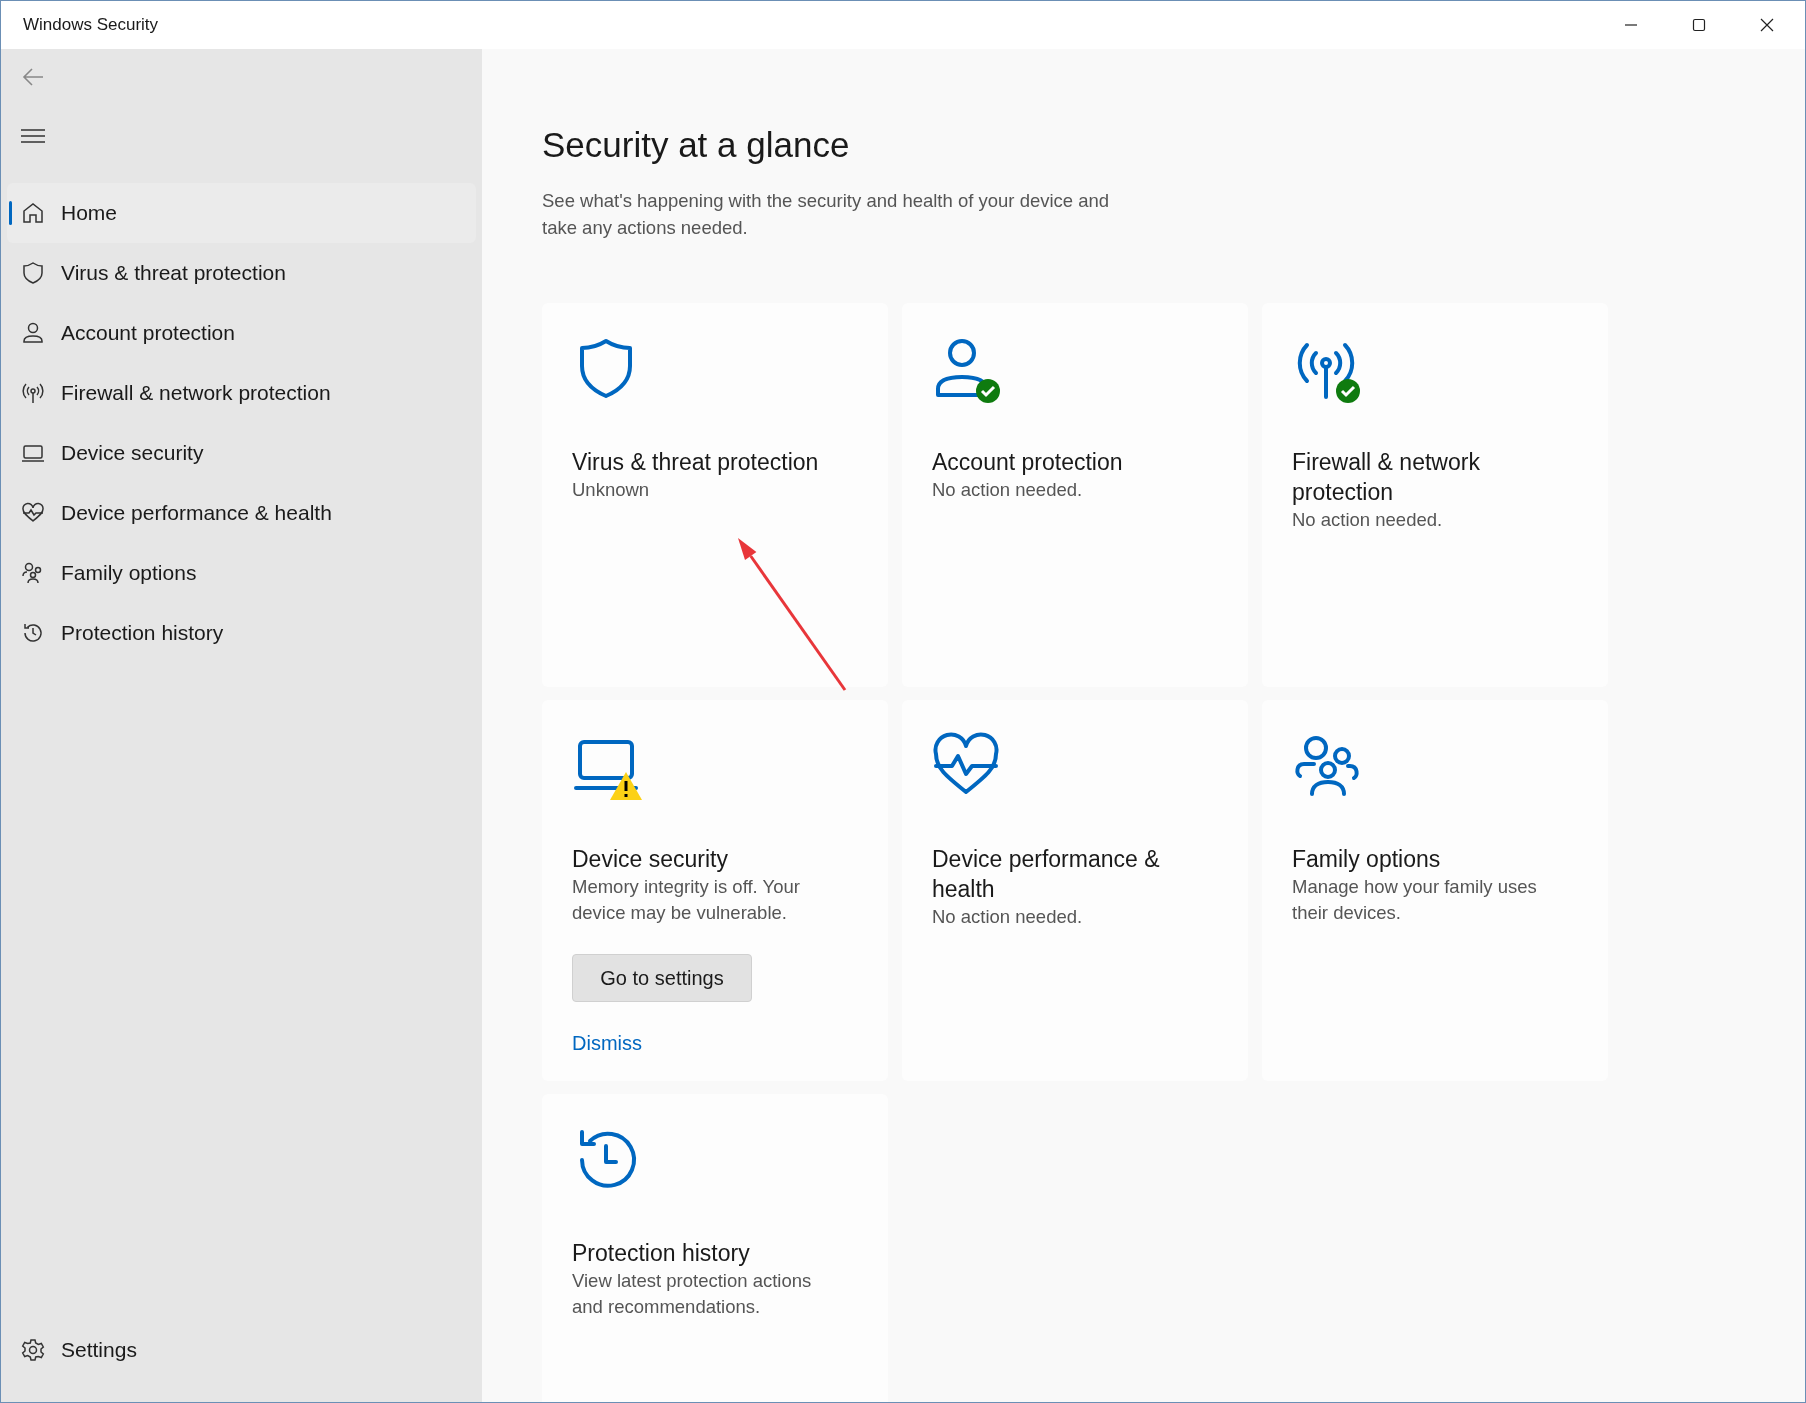 This screenshot has height=1403, width=1806. What do you see at coordinates (1415, 900) in the screenshot?
I see `card-status: Manage how your family uses their devices.` at bounding box center [1415, 900].